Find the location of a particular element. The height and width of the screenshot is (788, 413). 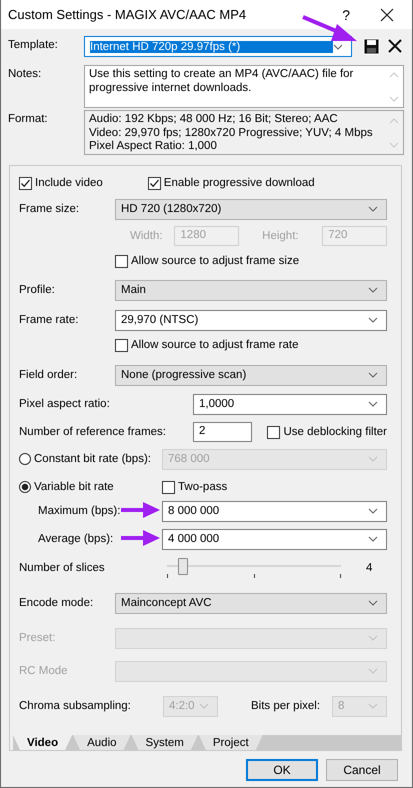

field-label: Template: is located at coordinates (33, 44).